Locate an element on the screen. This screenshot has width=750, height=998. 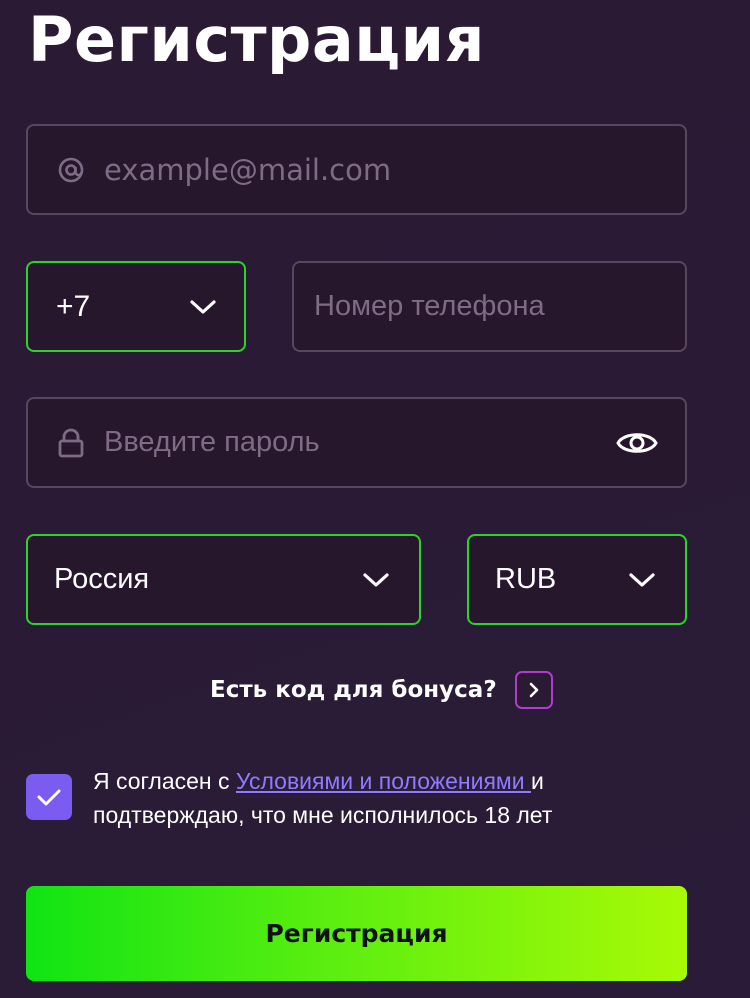
check-icon is located at coordinates (49, 797).